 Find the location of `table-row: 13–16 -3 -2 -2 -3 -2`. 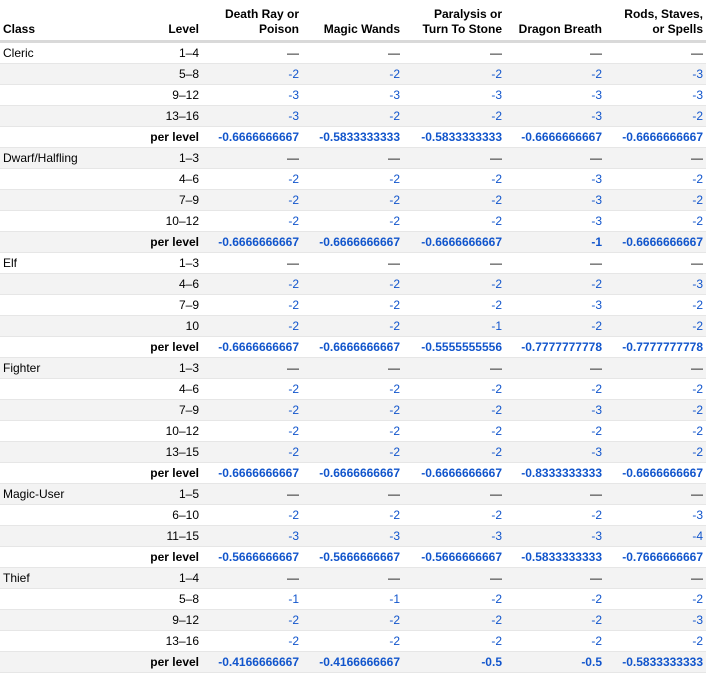

table-row: 13–16 -3 -2 -2 -3 -2 is located at coordinates (353, 116).